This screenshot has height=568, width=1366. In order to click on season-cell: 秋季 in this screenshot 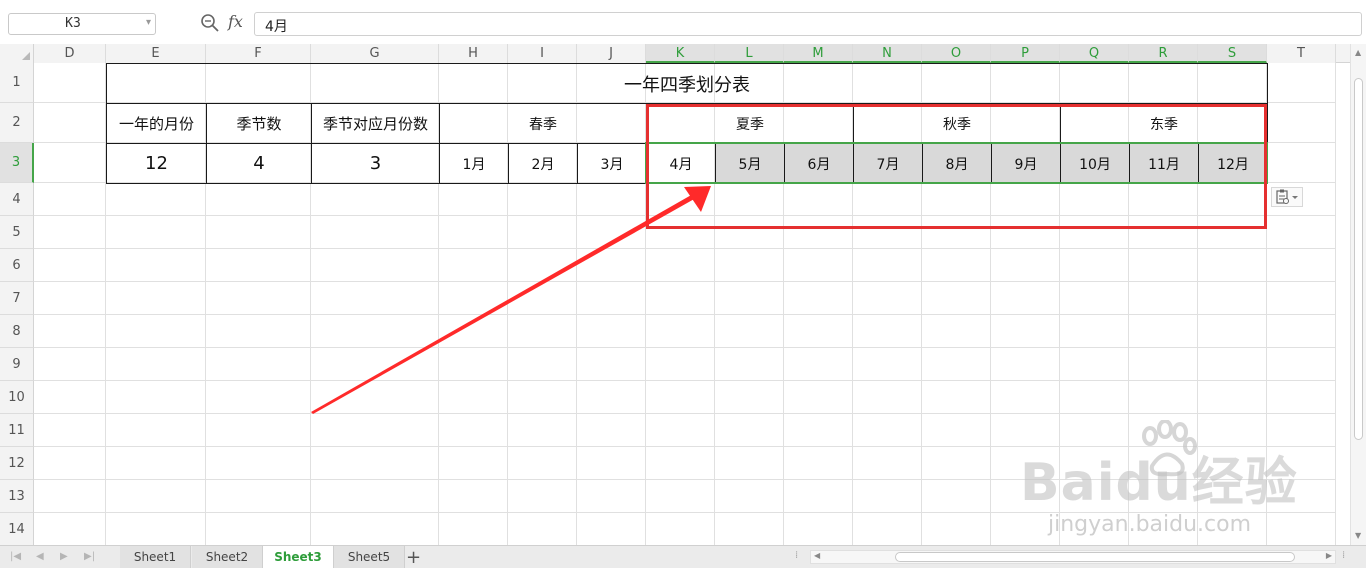, I will do `click(957, 123)`.